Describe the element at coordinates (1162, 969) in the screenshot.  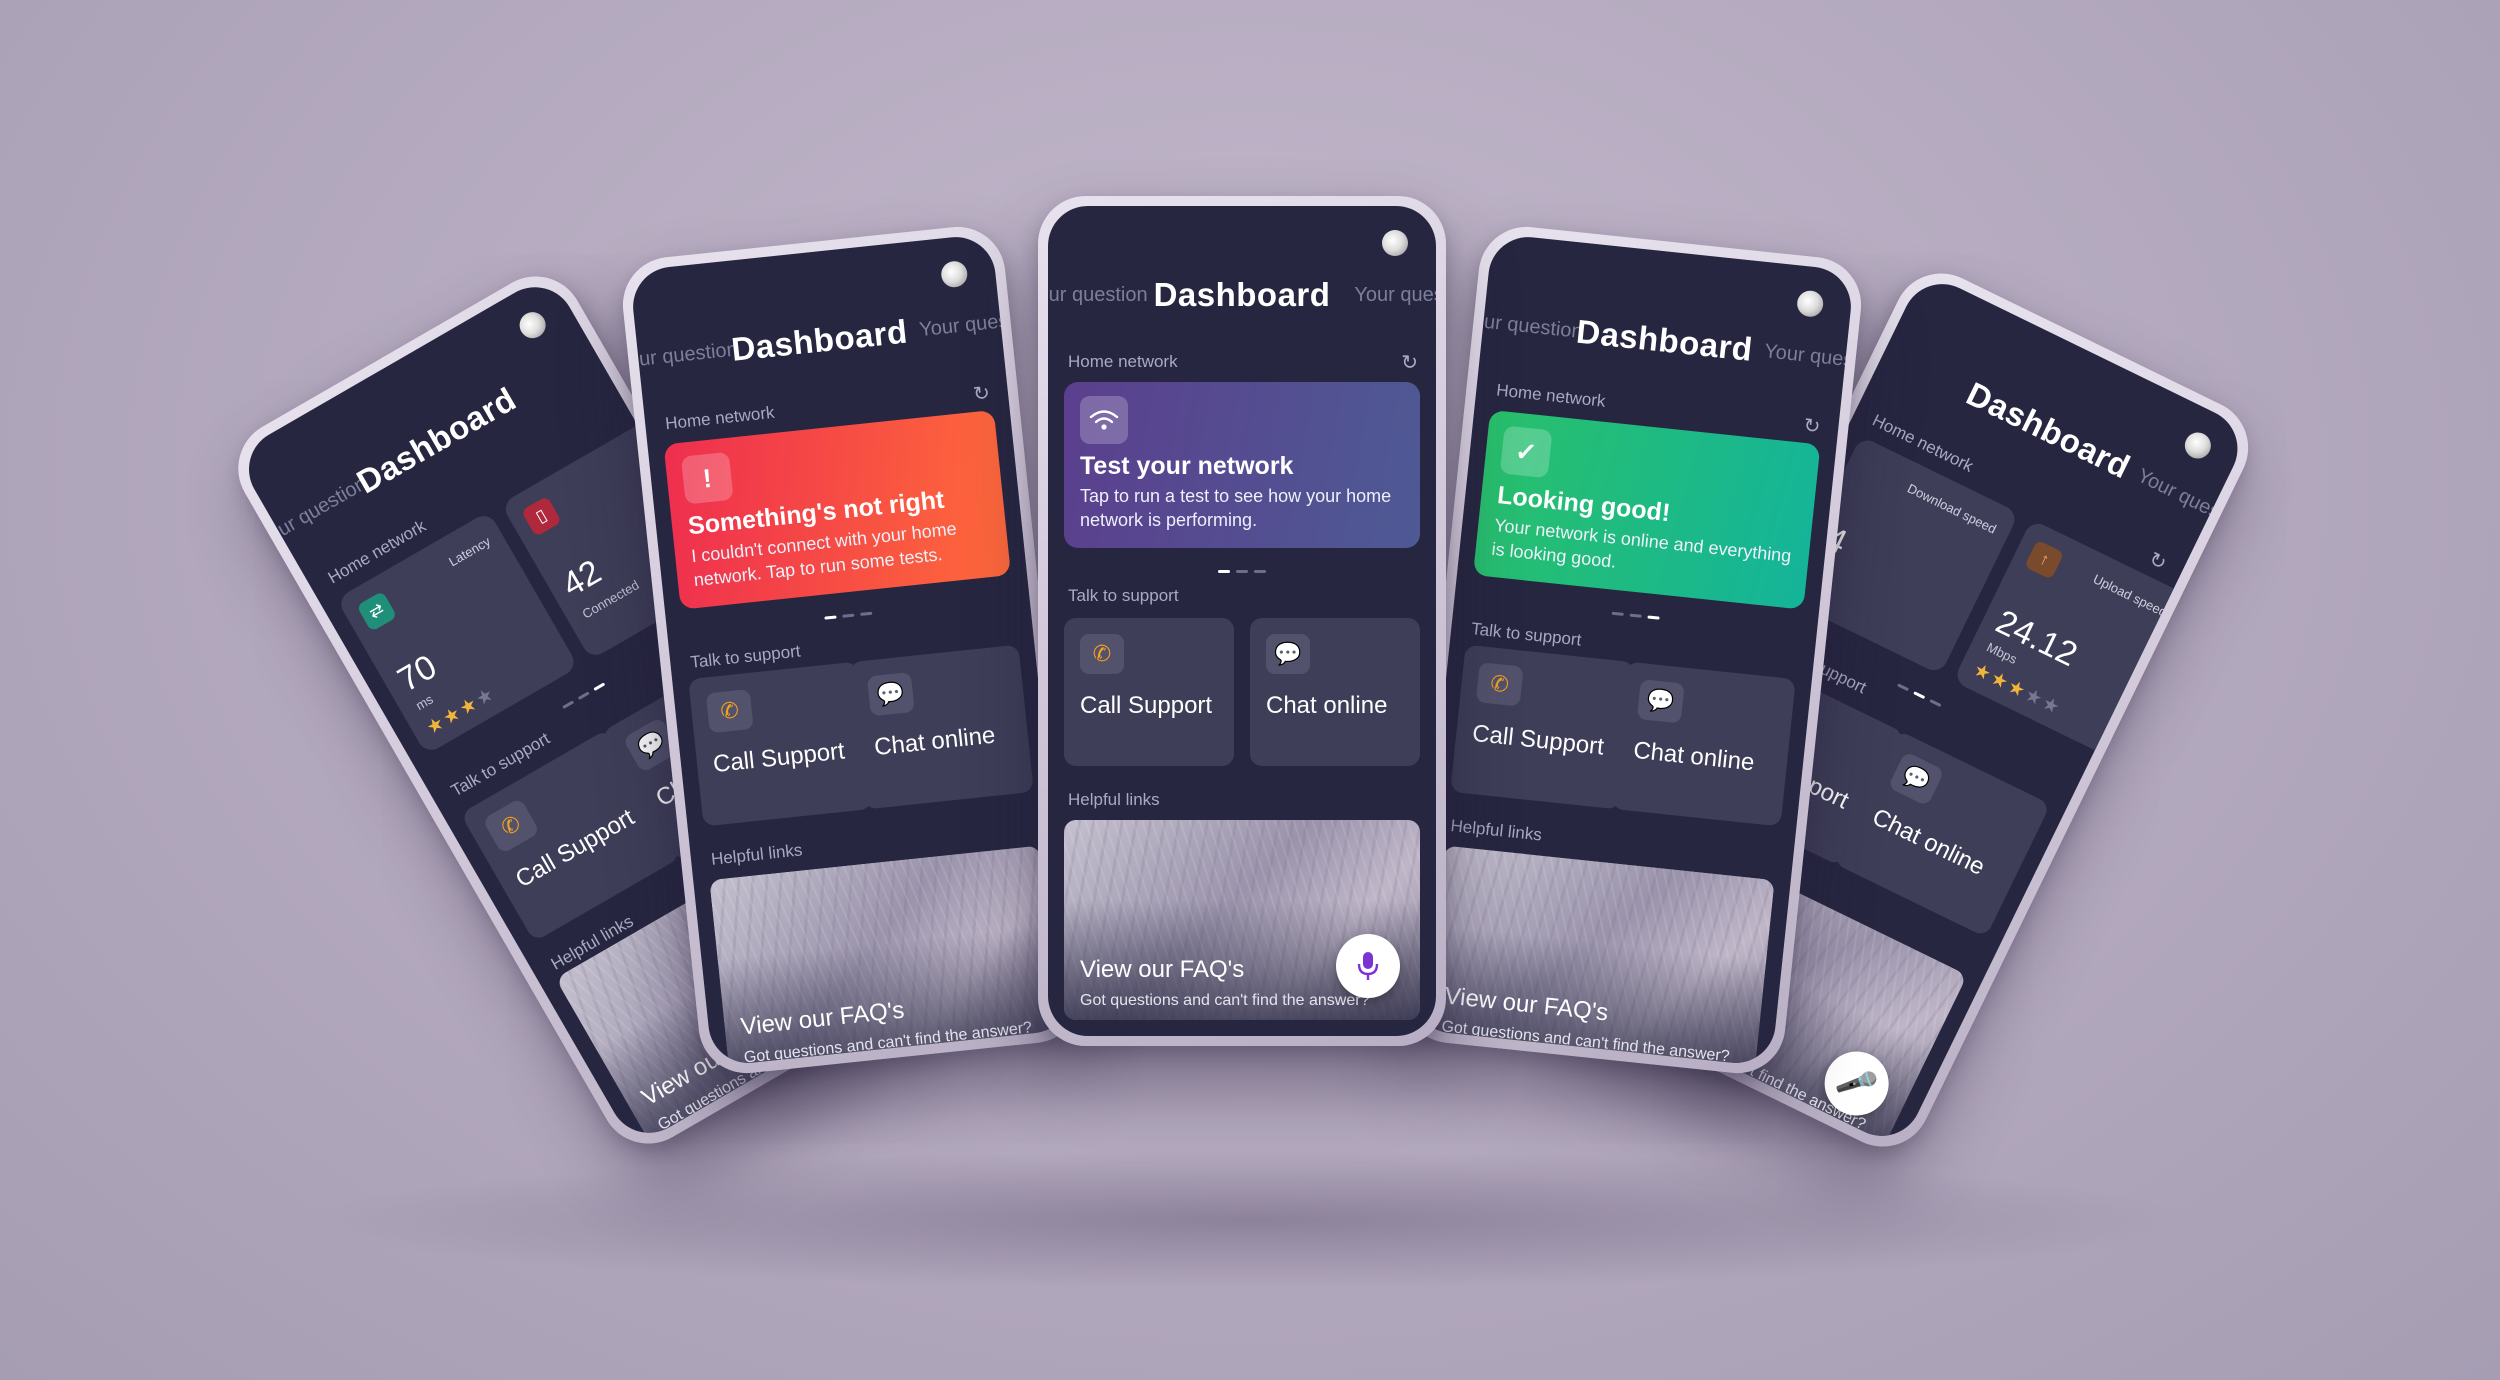
I see `faq-title: View our FAQ's` at that location.